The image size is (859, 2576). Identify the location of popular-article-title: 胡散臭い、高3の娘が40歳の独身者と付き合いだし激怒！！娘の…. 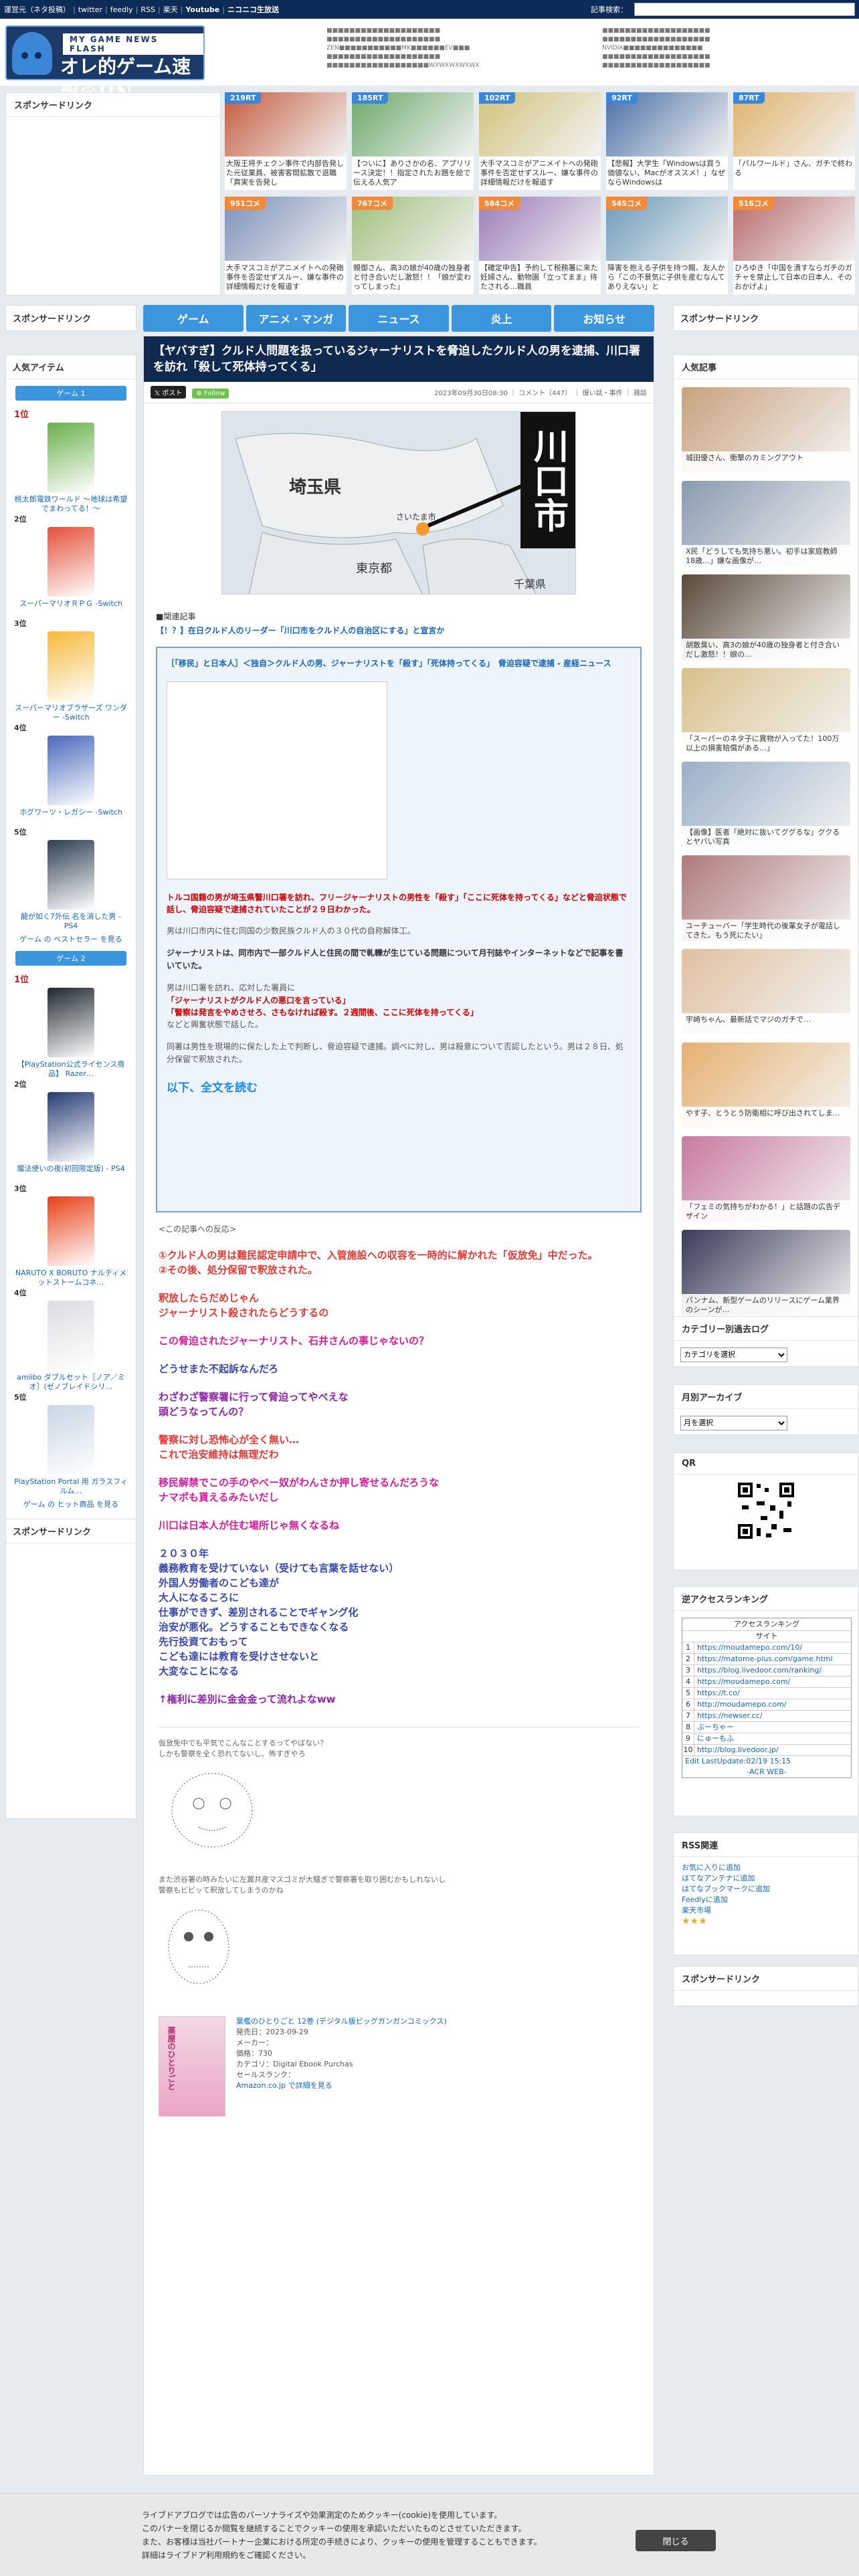
(766, 649).